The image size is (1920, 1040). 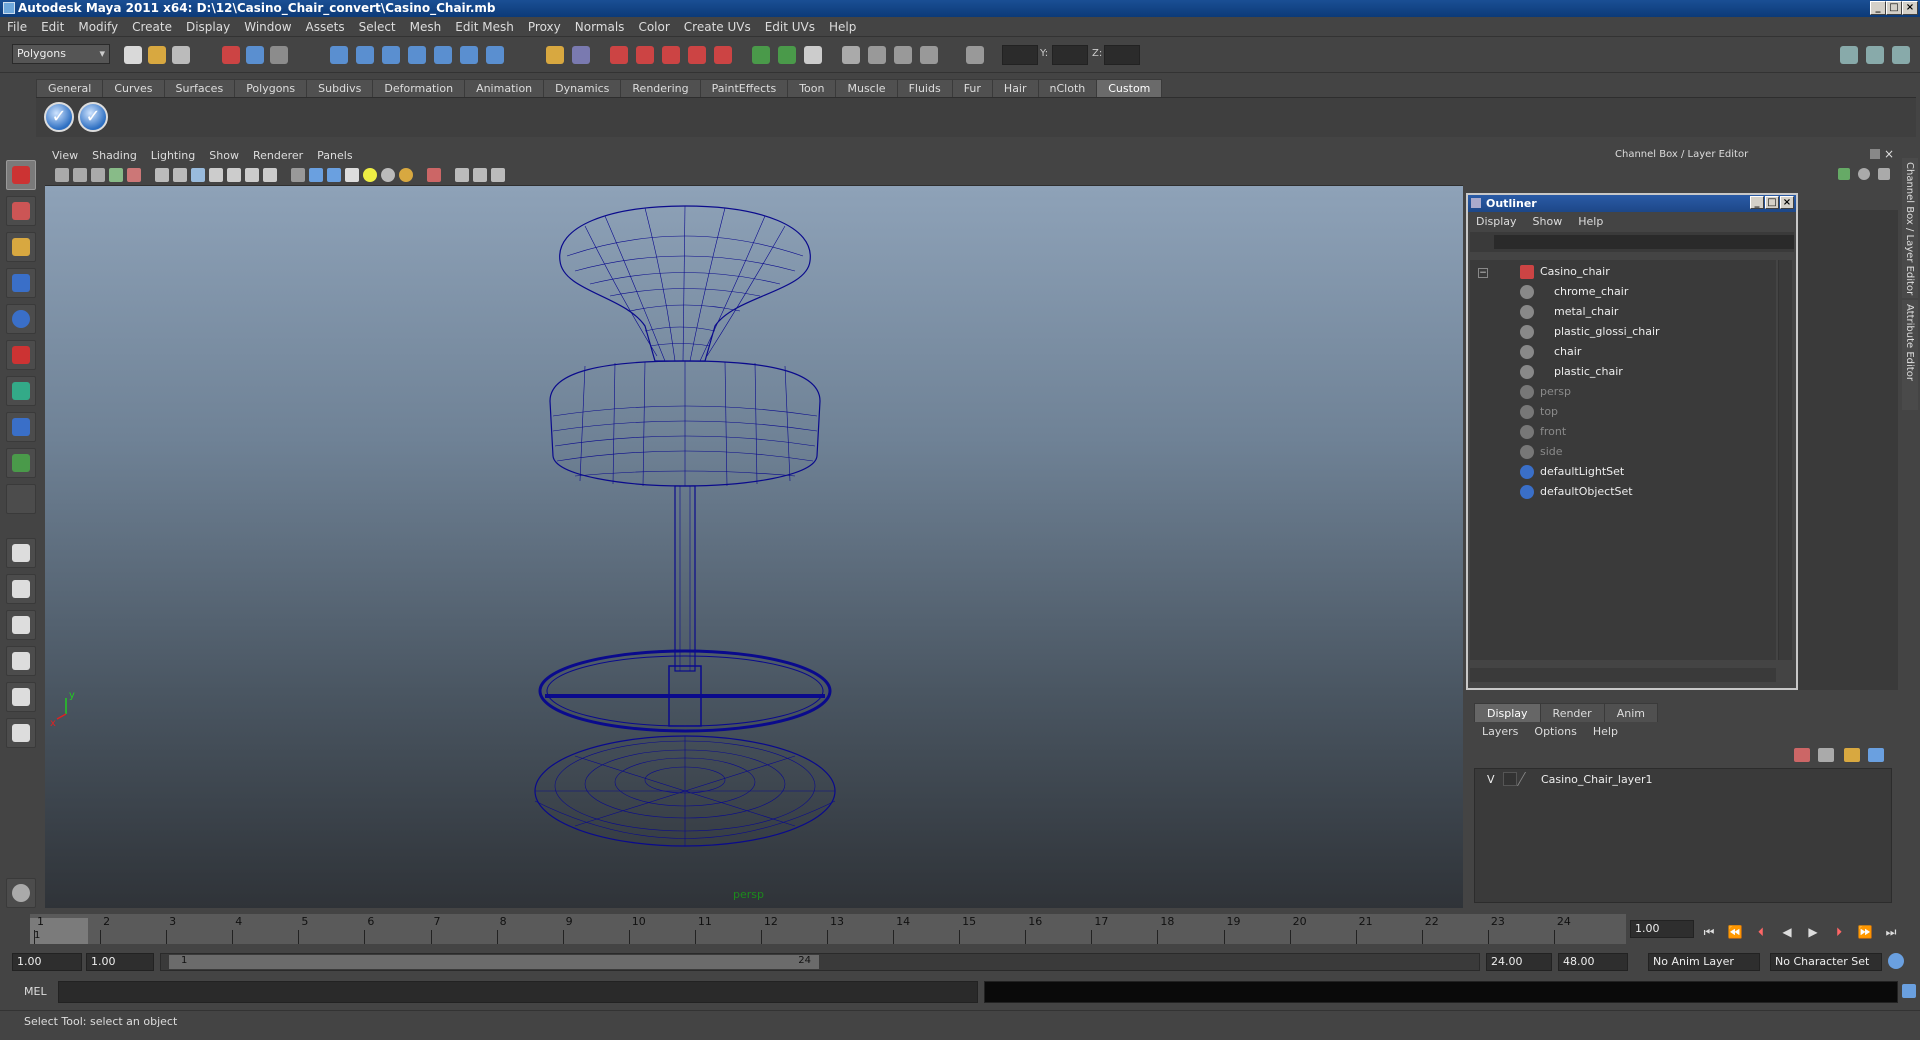 I want to click on viewport-menu-lighting: Lighting, so click(x=173, y=156).